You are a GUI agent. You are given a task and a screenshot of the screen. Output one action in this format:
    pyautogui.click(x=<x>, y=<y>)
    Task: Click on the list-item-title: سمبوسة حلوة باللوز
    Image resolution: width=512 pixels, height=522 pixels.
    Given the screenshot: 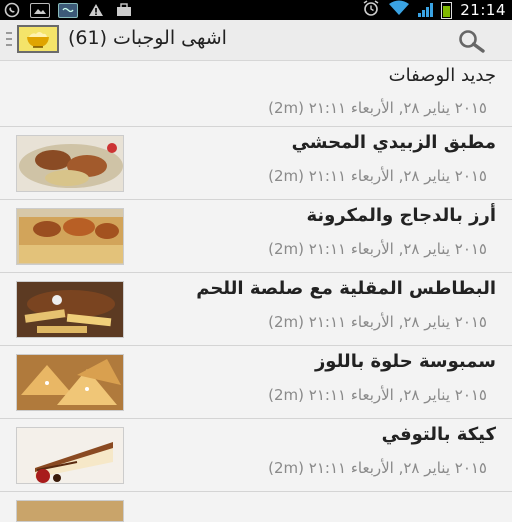 What is the action you would take?
    pyautogui.click(x=405, y=361)
    